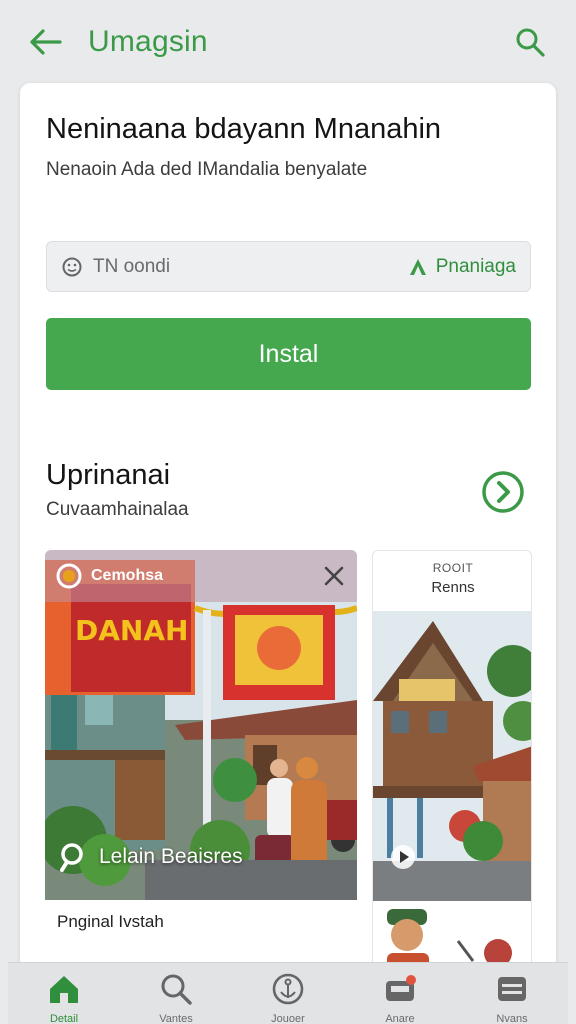 Image resolution: width=576 pixels, height=1024 pixels. Describe the element at coordinates (503, 492) in the screenshot. I see `chevron-right-circle-icon` at that location.